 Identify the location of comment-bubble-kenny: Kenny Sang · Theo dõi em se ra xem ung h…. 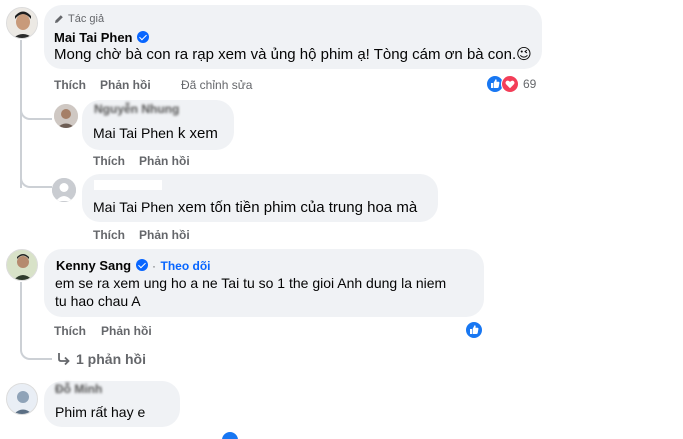
(264, 283).